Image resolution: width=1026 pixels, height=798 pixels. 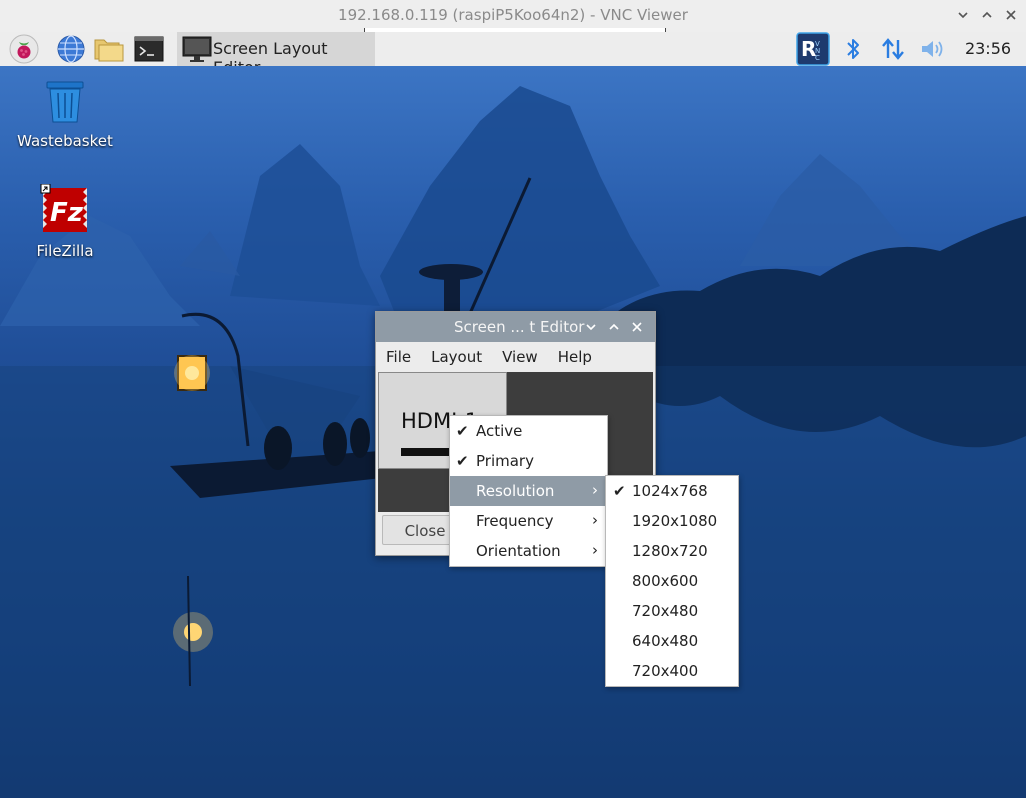 I want to click on window-title: Screen ... t Editor, so click(x=519, y=327).